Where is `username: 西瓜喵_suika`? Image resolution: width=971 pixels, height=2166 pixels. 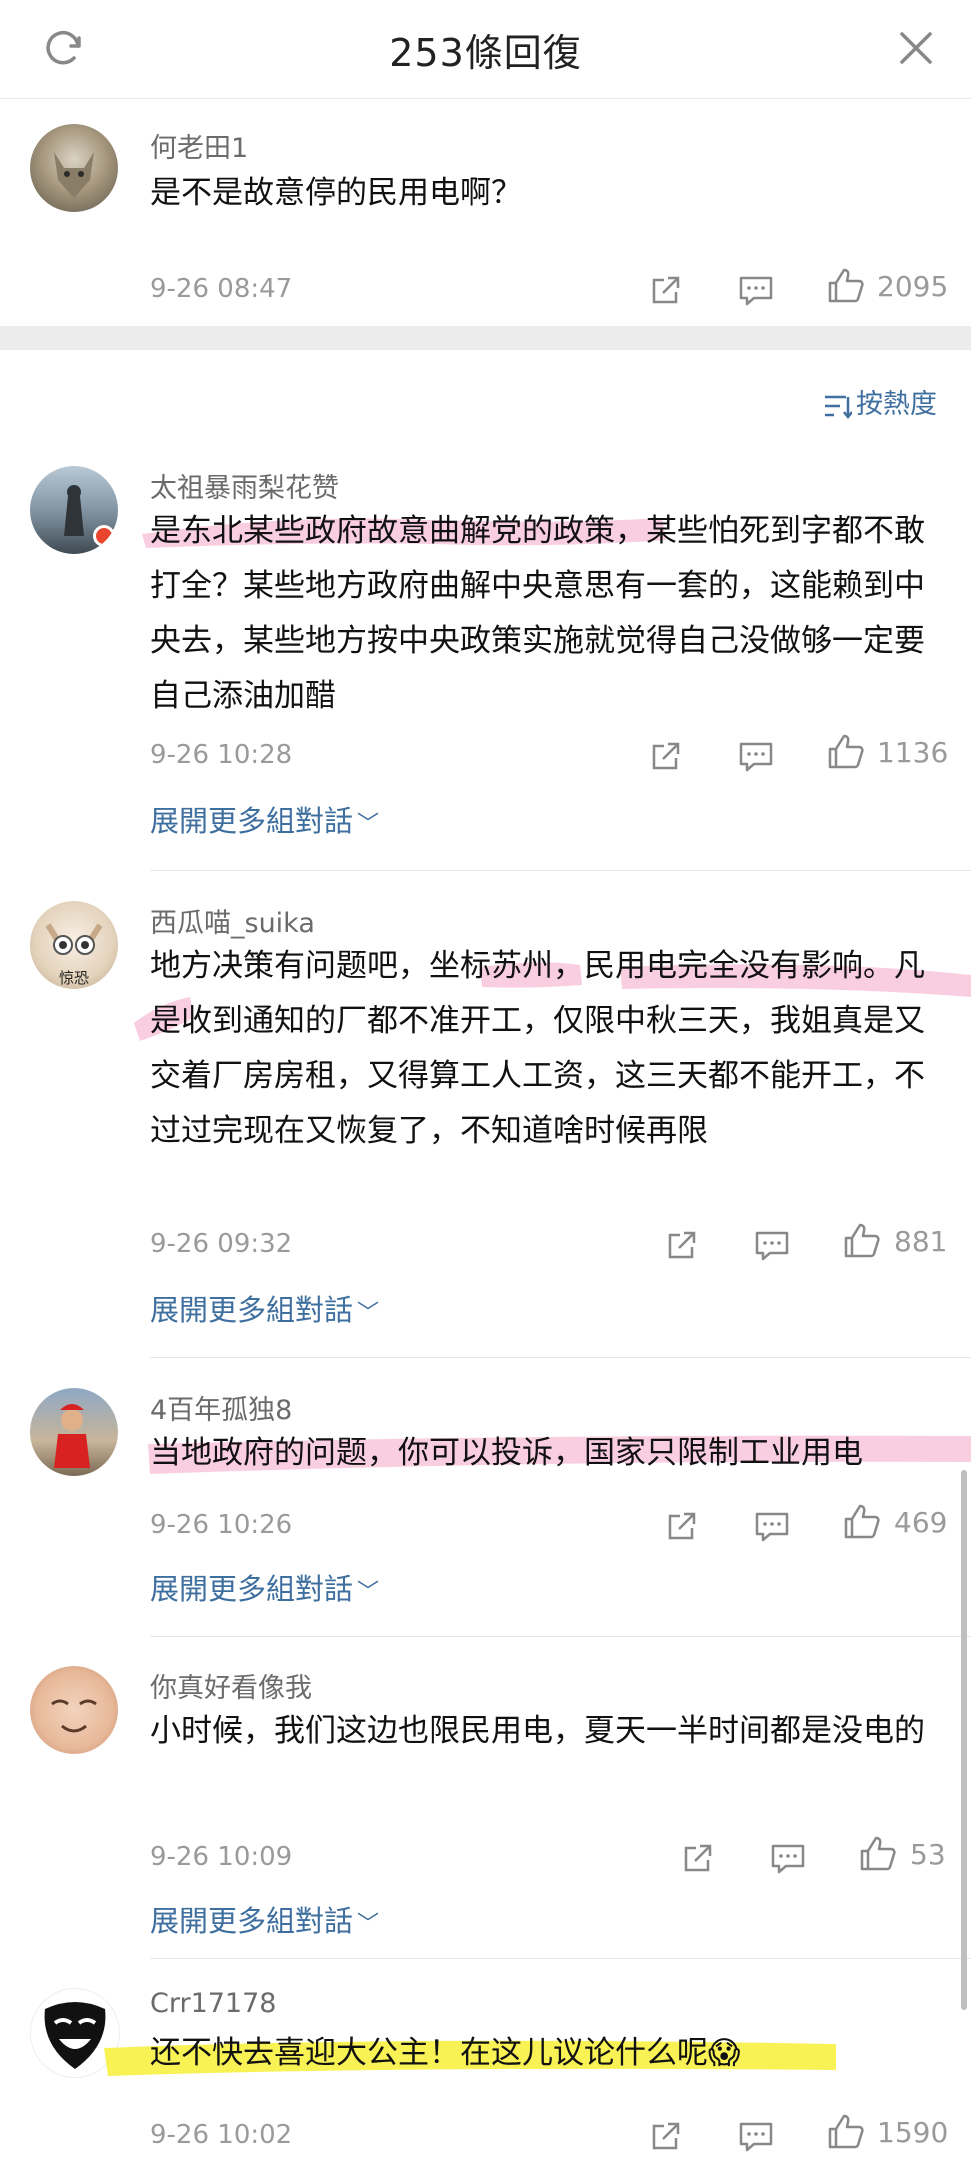 username: 西瓜喵_suika is located at coordinates (232, 920).